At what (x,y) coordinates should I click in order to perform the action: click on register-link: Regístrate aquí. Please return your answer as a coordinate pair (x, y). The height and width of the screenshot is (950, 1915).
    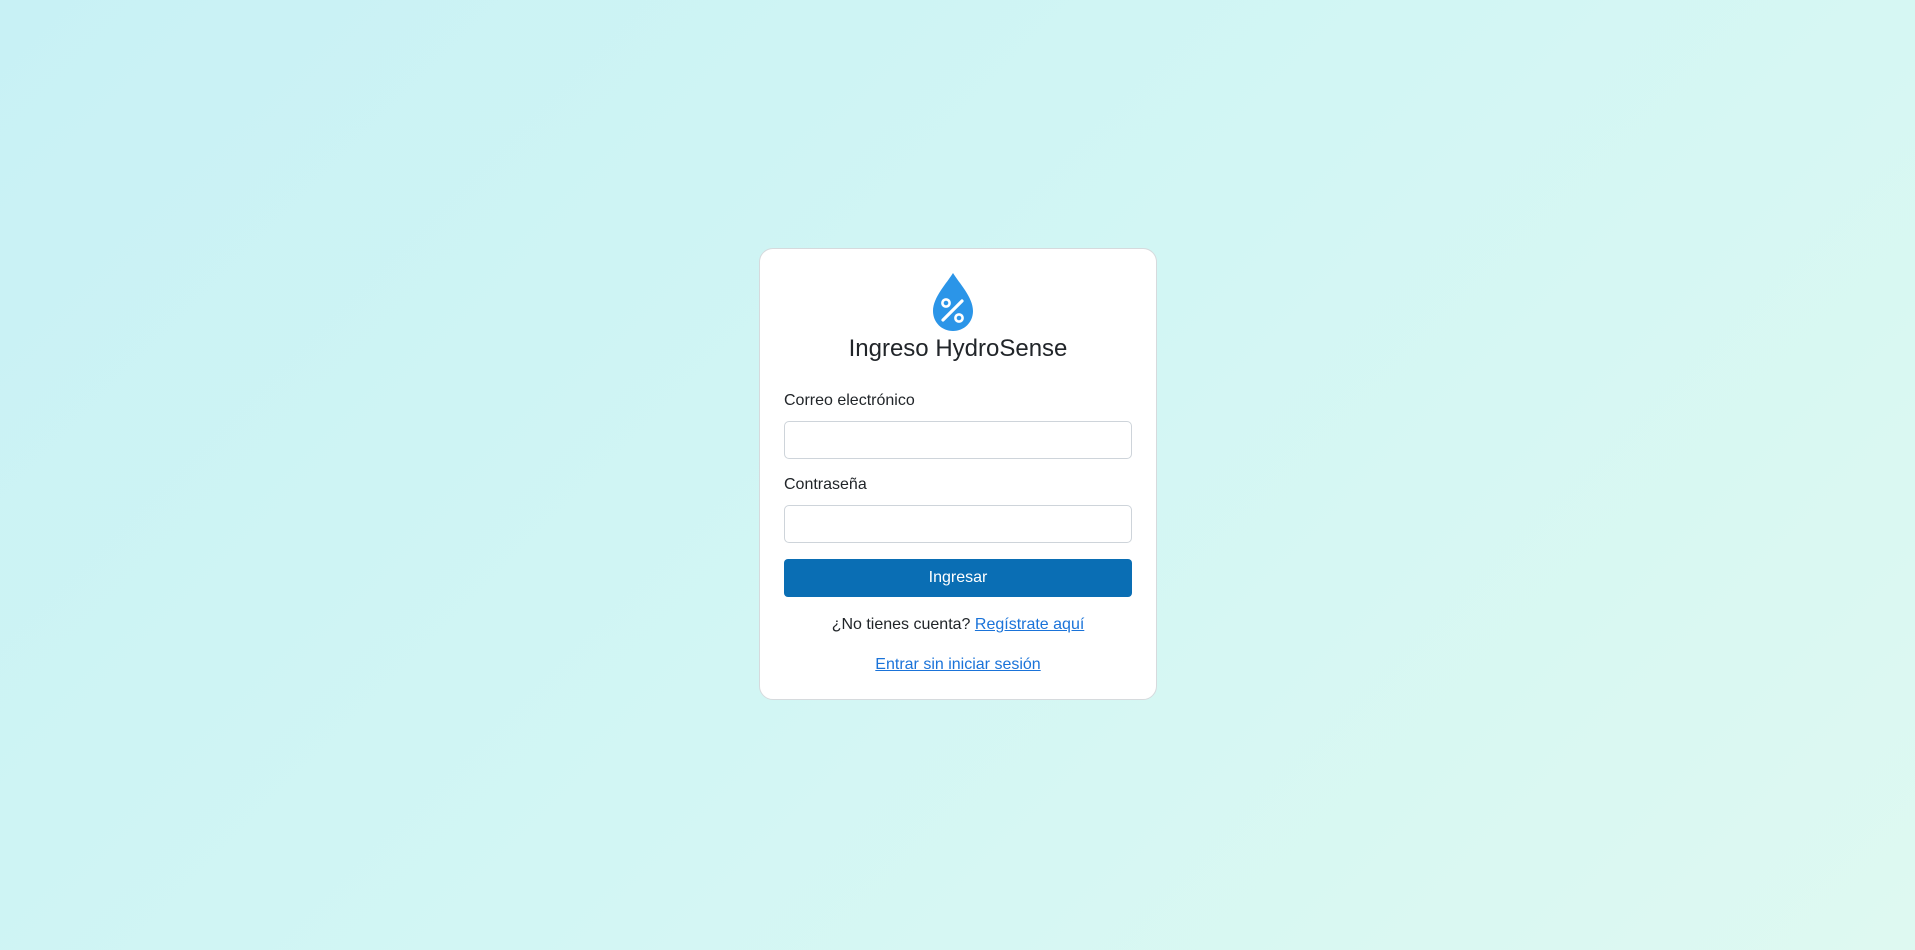
    Looking at the image, I should click on (1029, 624).